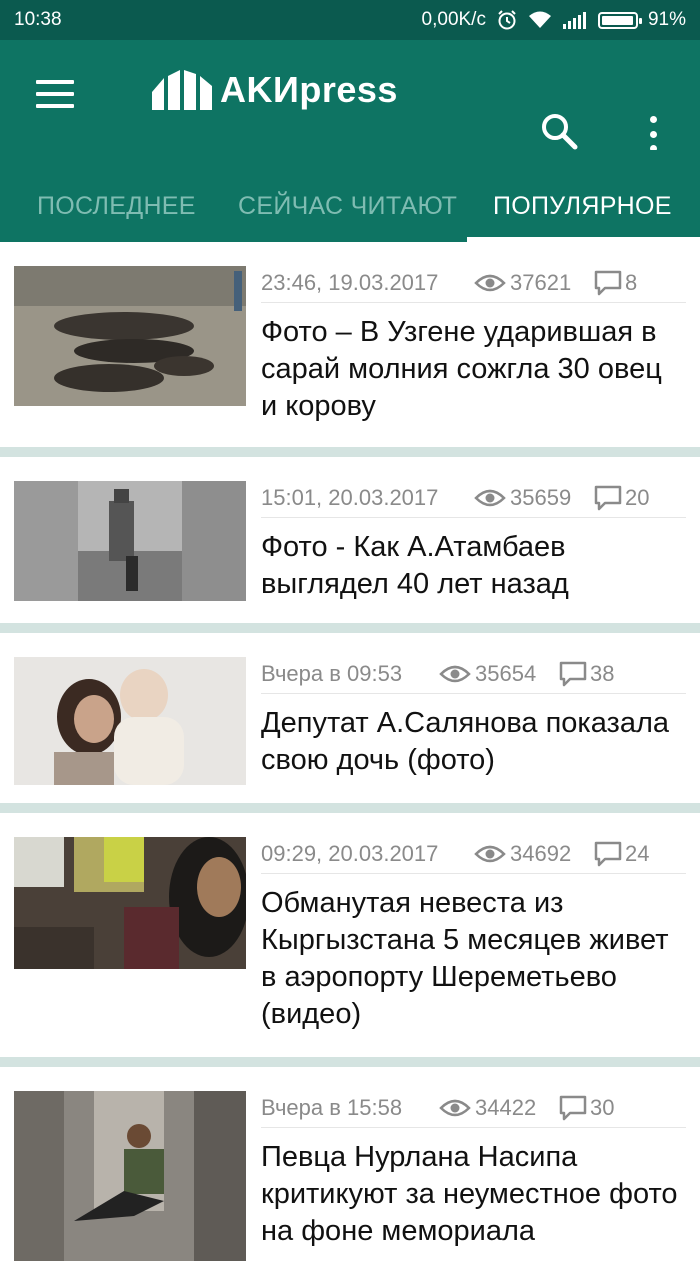 The image size is (700, 1267). What do you see at coordinates (116, 206) in the screenshot?
I see `tab-latest: ПОСЛЕДНЕЕ` at bounding box center [116, 206].